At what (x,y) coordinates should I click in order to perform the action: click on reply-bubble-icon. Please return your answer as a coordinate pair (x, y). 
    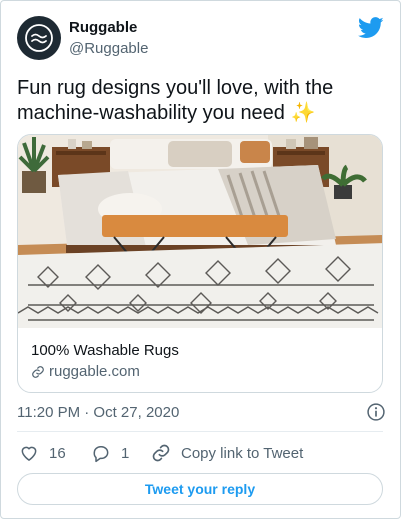
    Looking at the image, I should click on (101, 454).